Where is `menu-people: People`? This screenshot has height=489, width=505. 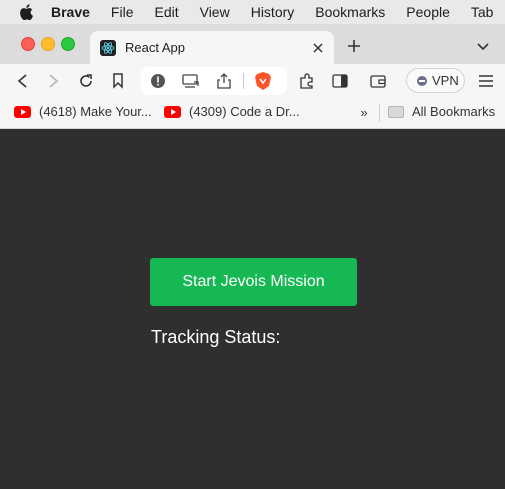 menu-people: People is located at coordinates (428, 12).